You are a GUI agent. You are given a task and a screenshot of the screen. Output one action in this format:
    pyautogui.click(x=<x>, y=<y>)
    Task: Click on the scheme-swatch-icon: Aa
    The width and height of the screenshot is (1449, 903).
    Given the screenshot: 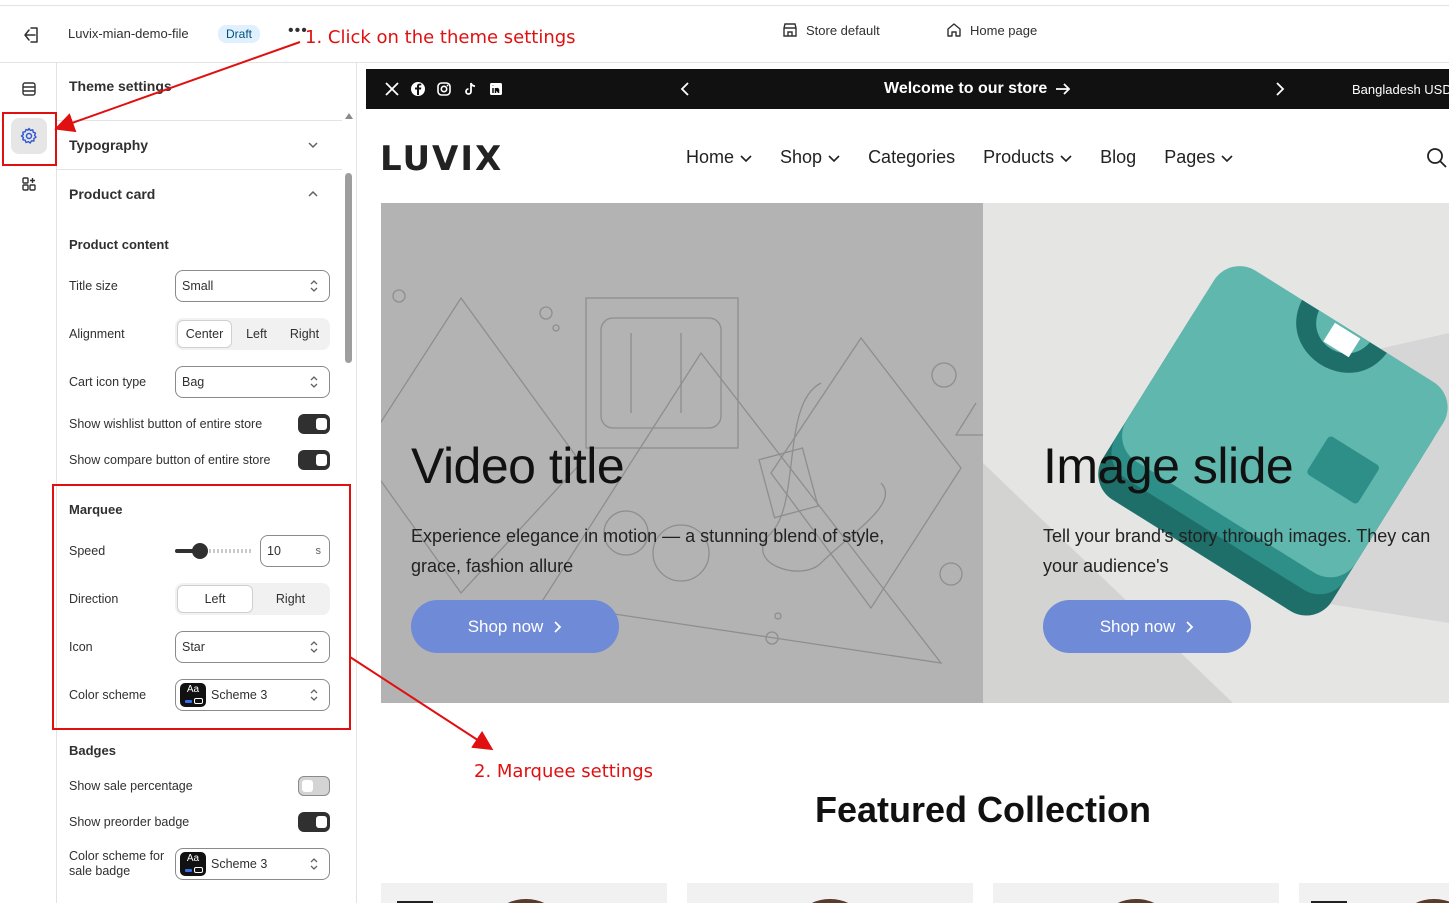 What is the action you would take?
    pyautogui.click(x=193, y=864)
    